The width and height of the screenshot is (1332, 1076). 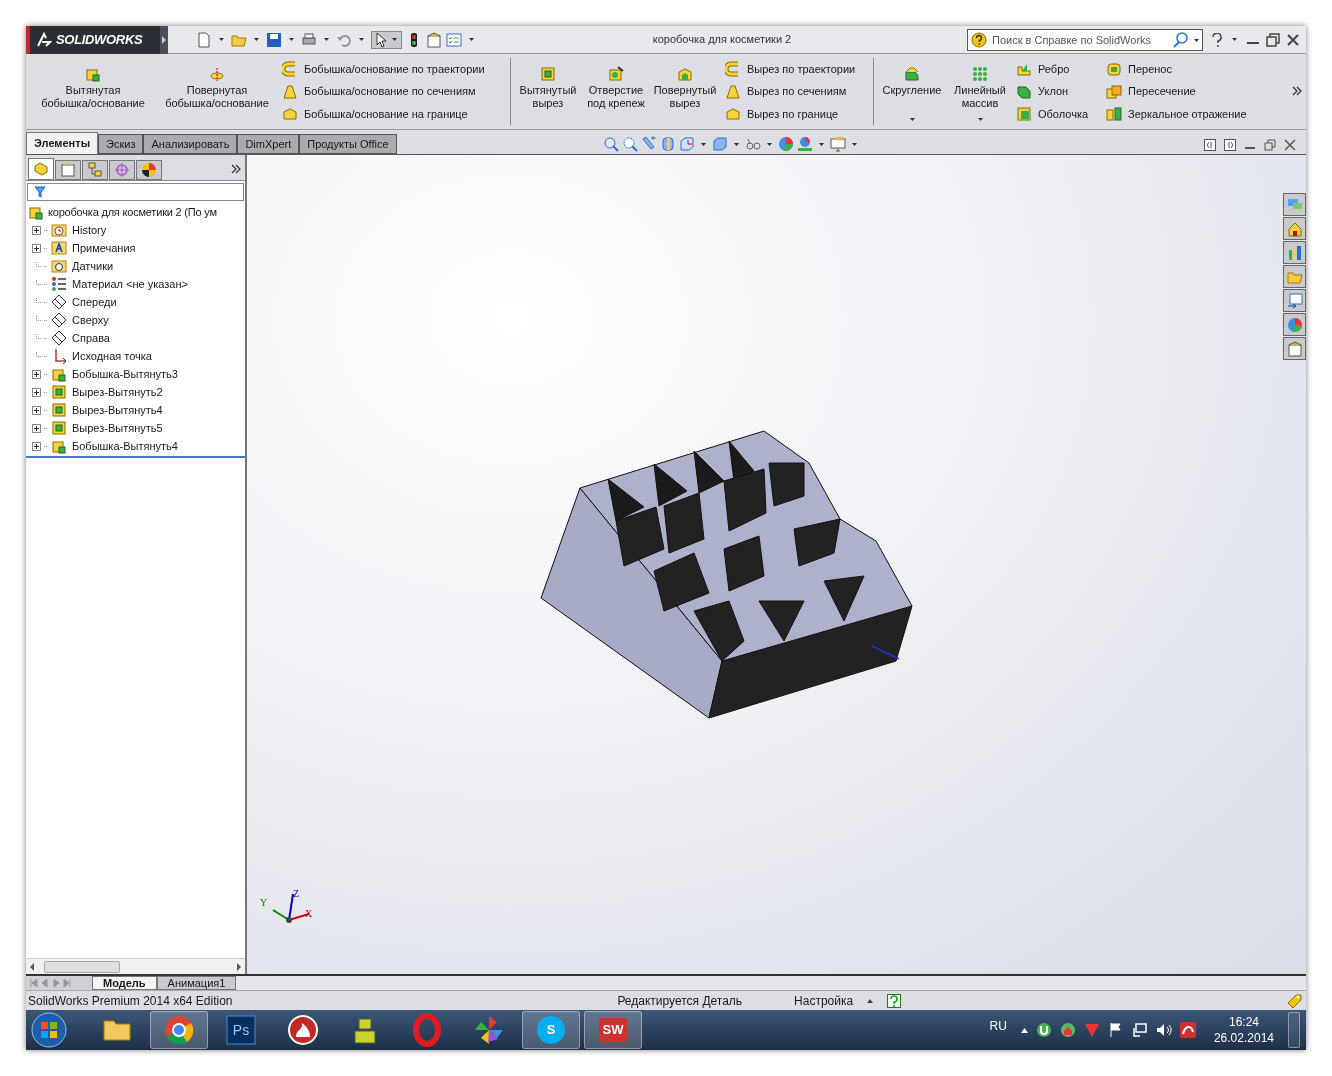 What do you see at coordinates (393, 69) in the screenshot?
I see `ribbon-button: Бобышка/основание по траектории` at bounding box center [393, 69].